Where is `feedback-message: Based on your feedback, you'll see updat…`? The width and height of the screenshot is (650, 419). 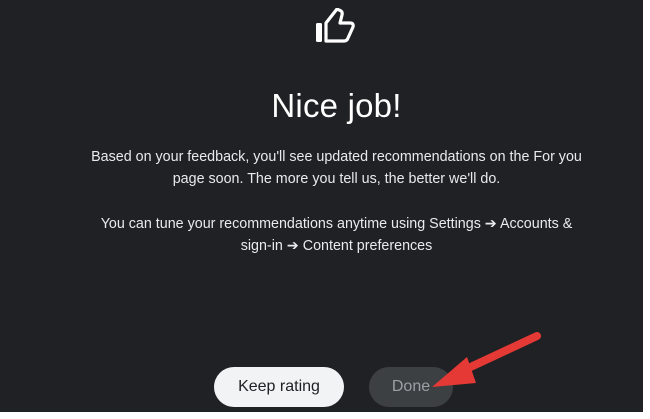 feedback-message: Based on your feedback, you'll see updat… is located at coordinates (325, 168).